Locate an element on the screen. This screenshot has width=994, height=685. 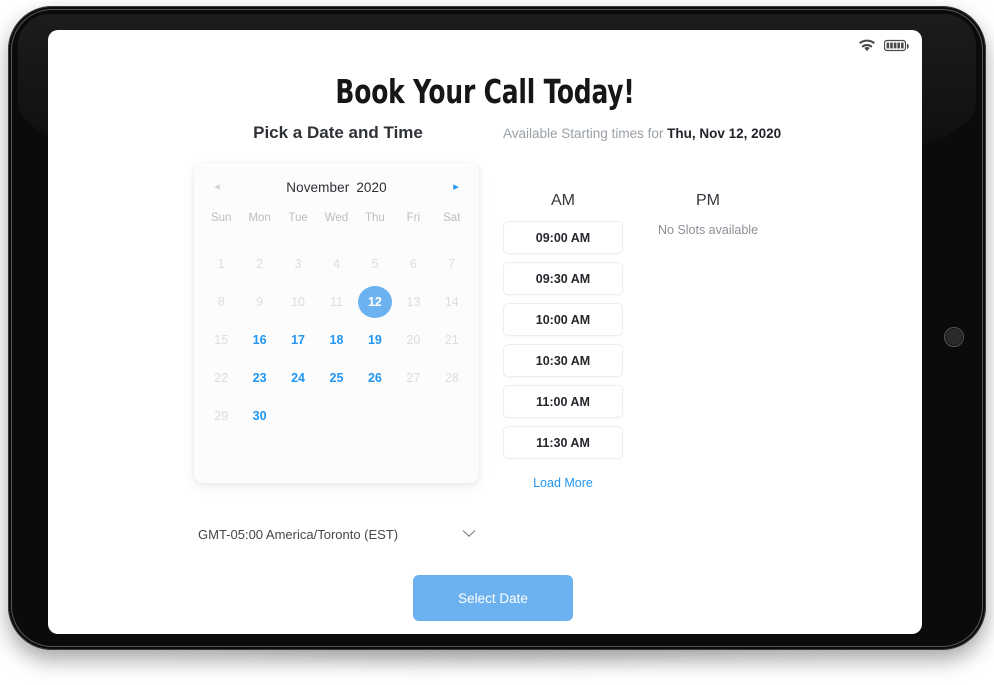
calendar-day-7: 7 is located at coordinates (452, 264).